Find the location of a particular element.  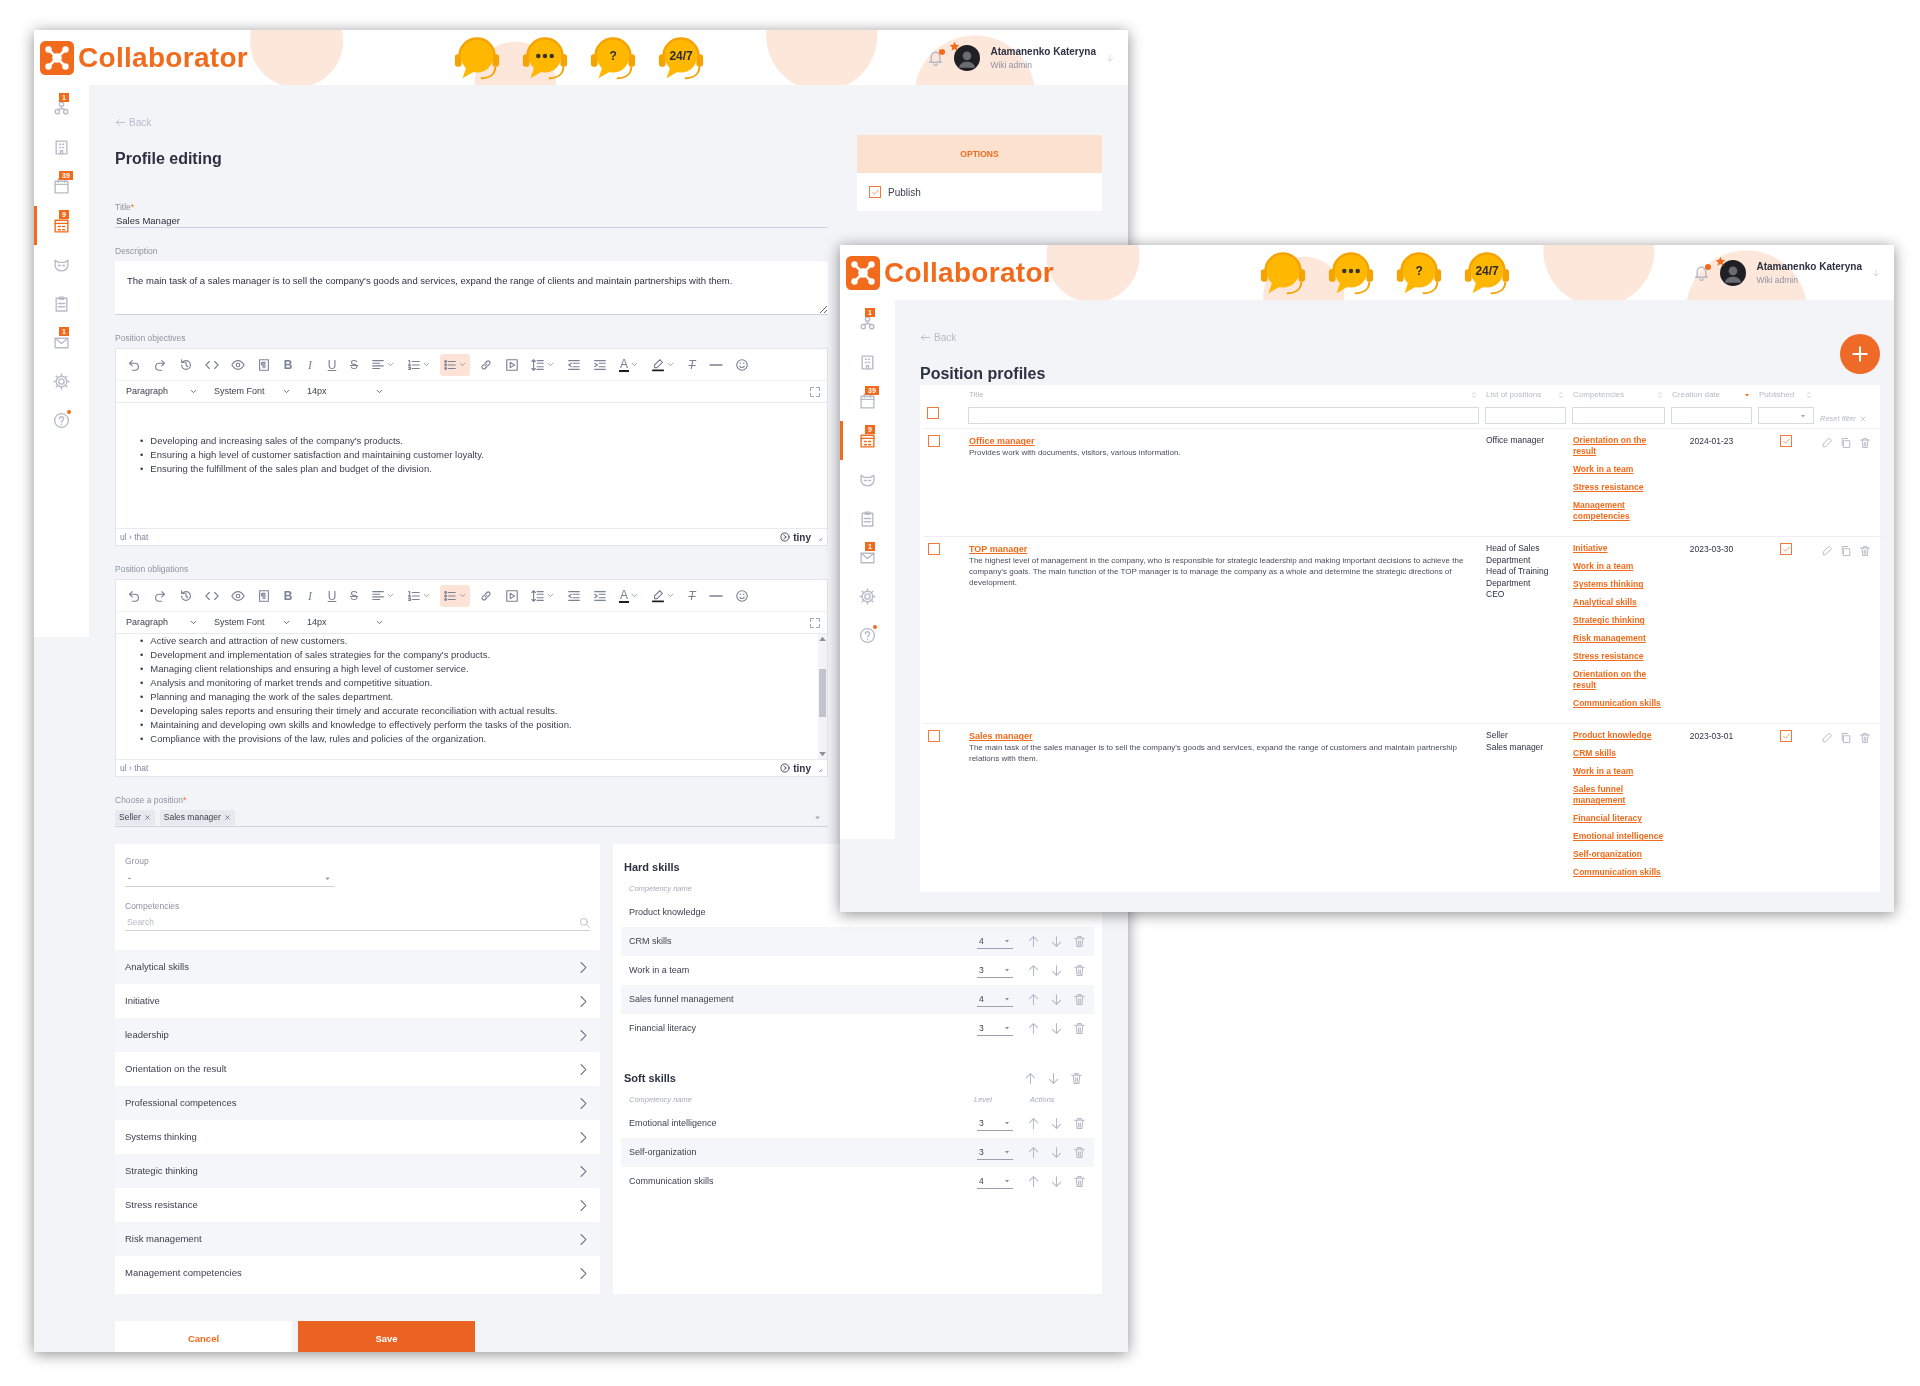

competency-link: Sales funnel management is located at coordinates (1618, 795).